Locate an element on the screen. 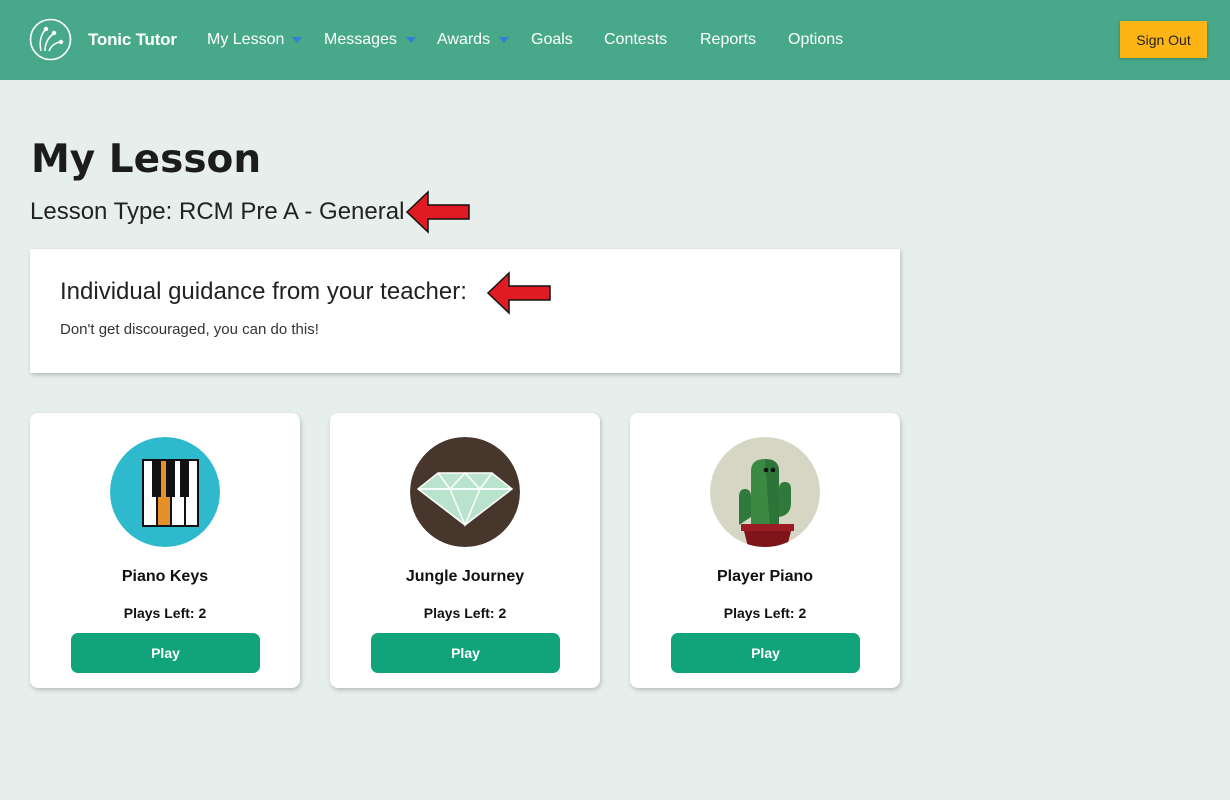 This screenshot has height=800, width=1230. game-title: Player Piano is located at coordinates (765, 576).